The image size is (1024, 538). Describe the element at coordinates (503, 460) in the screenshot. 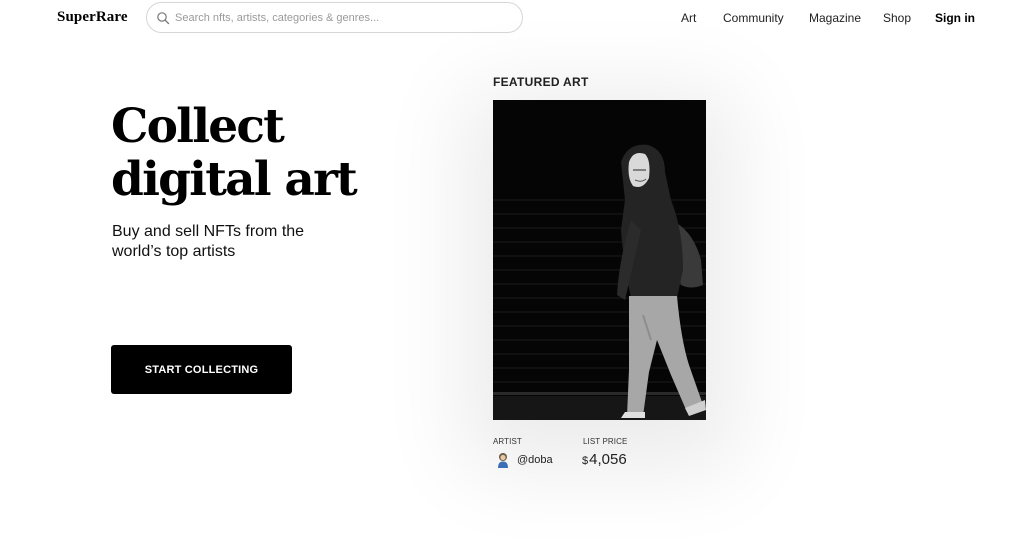

I see `artist-avatar-icon` at that location.